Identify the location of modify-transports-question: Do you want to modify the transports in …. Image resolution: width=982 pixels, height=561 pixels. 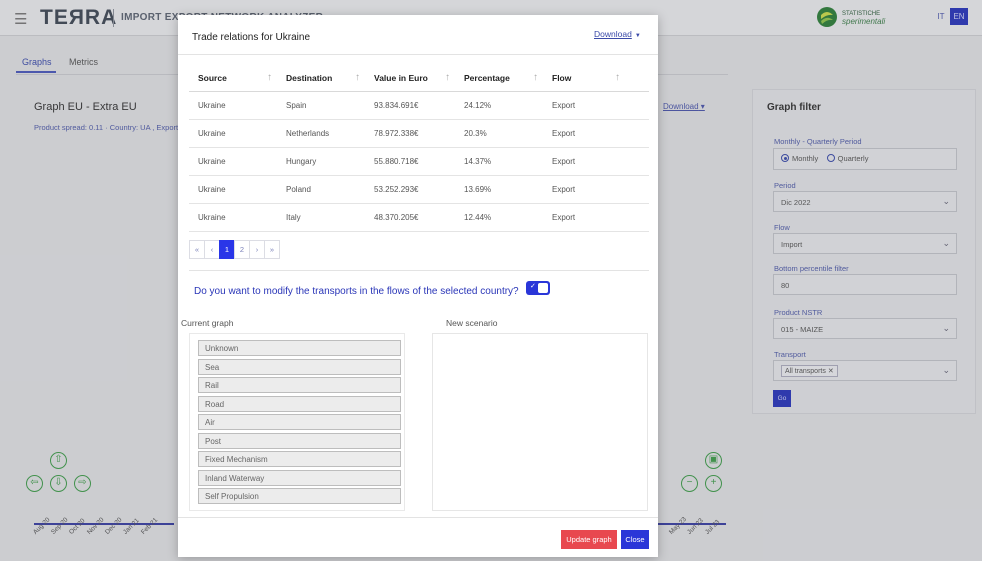
(356, 291).